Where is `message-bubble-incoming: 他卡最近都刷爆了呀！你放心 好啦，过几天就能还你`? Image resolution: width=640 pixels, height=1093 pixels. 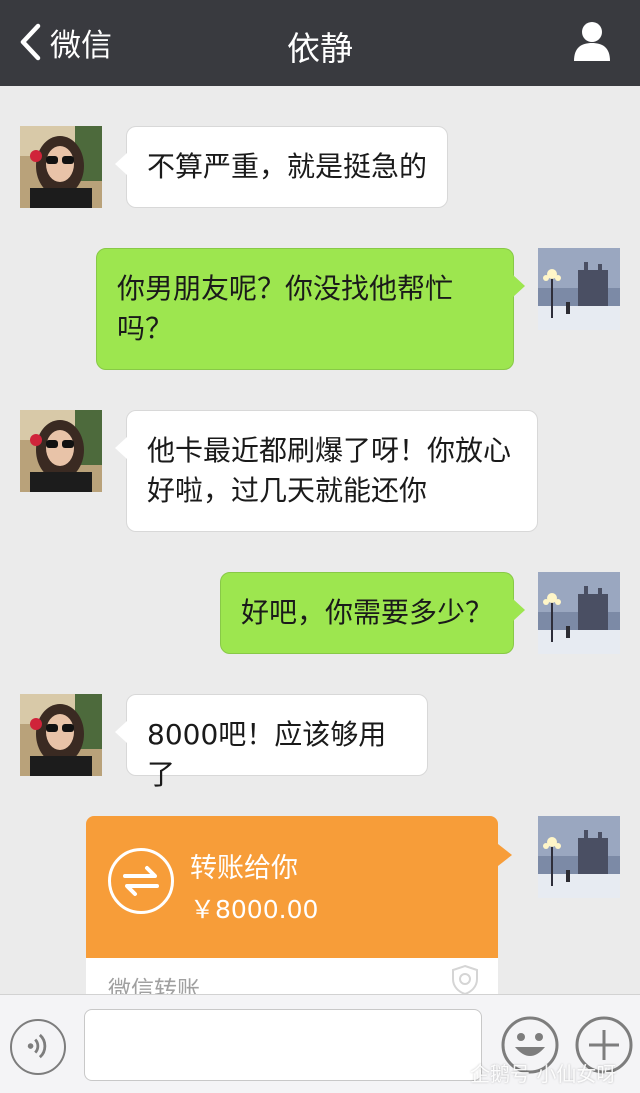
message-bubble-incoming: 他卡最近都刷爆了呀！你放心 好啦，过几天就能还你 is located at coordinates (326, 471).